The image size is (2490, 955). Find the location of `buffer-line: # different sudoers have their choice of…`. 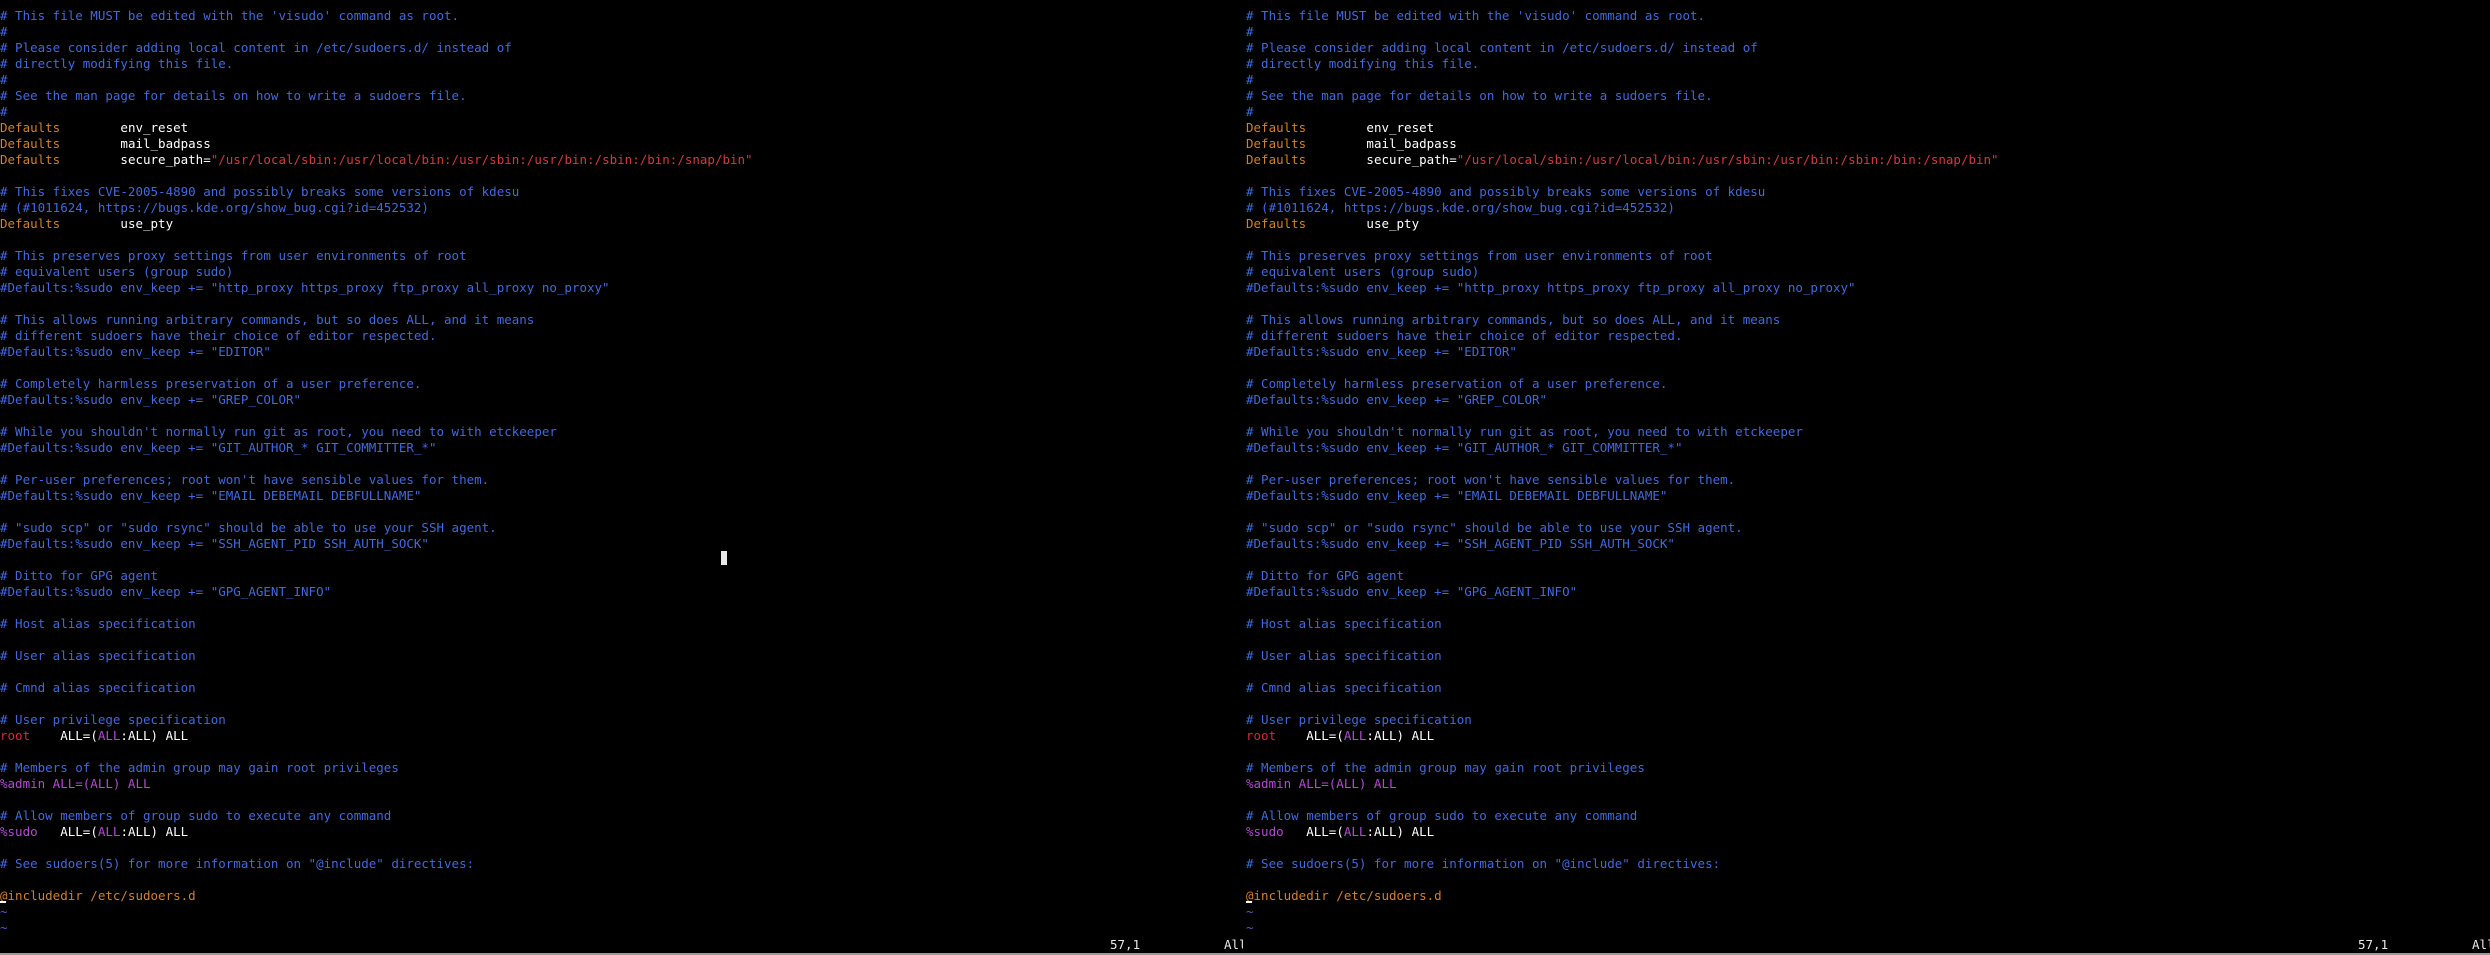

buffer-line: # different sudoers have their choice of… is located at coordinates (1868, 336).